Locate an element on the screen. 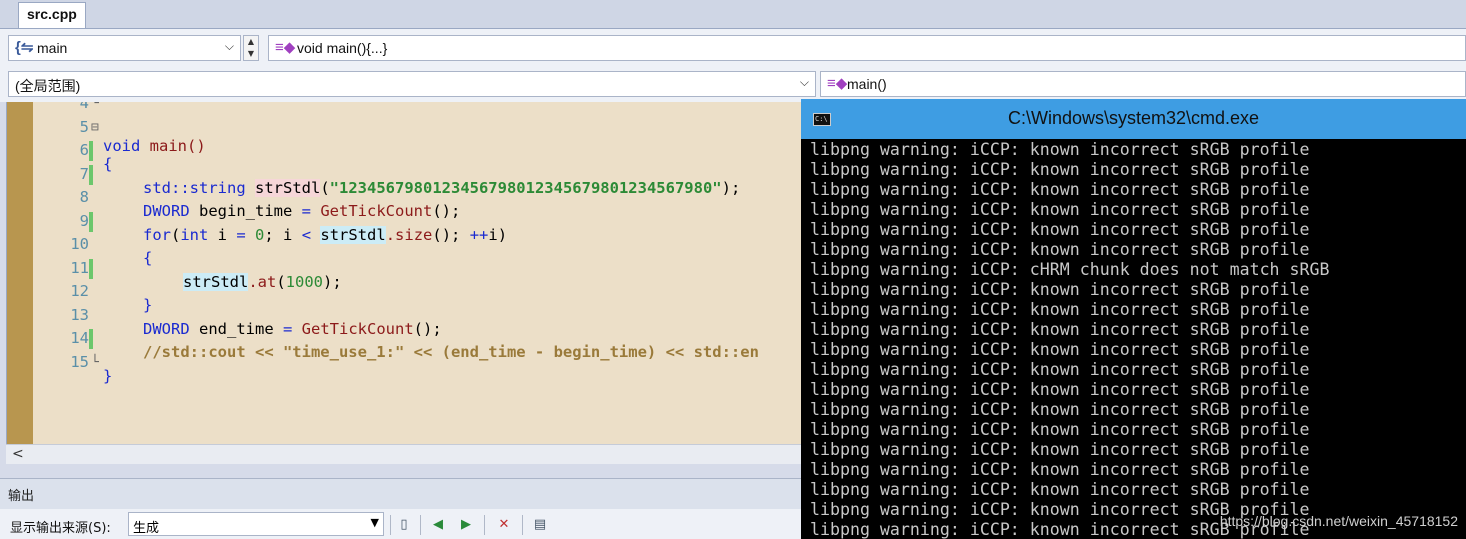 This screenshot has height=539, width=1466. output-toolbar: 显示输出来源(S): 生成 ▼ ▯ ◀ ▶ ✕ ▤ is located at coordinates (400, 524).